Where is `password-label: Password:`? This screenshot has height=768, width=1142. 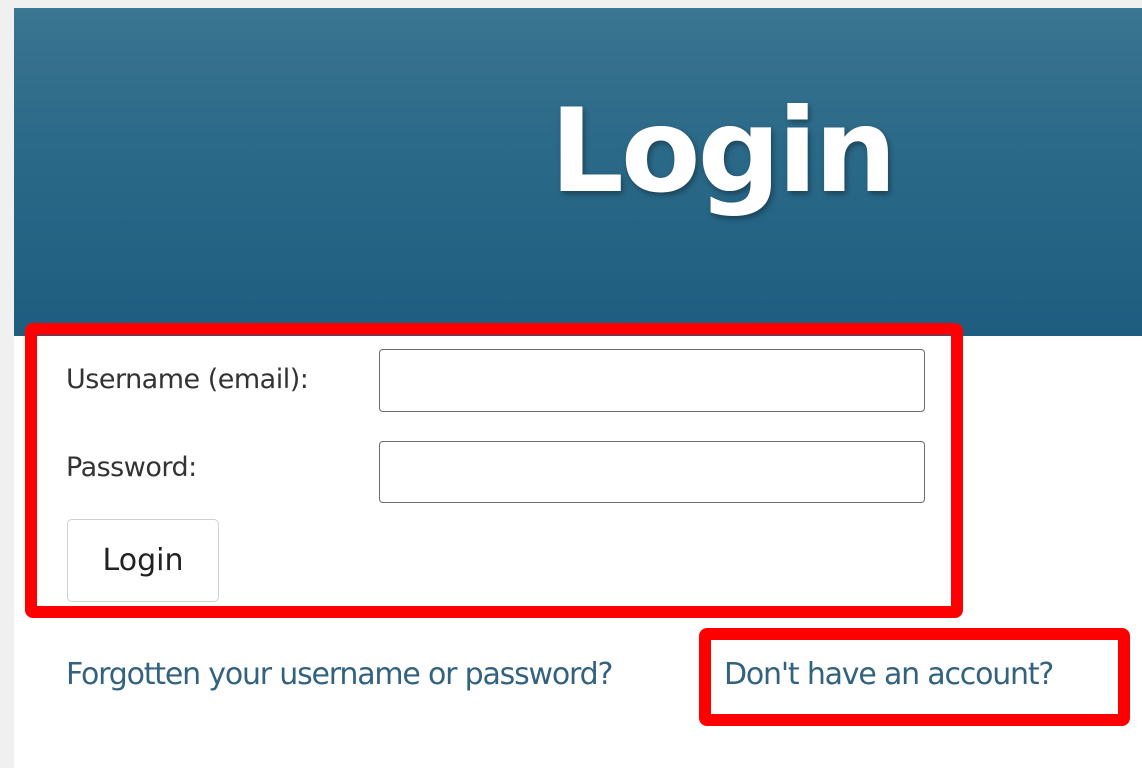 password-label: Password: is located at coordinates (131, 467).